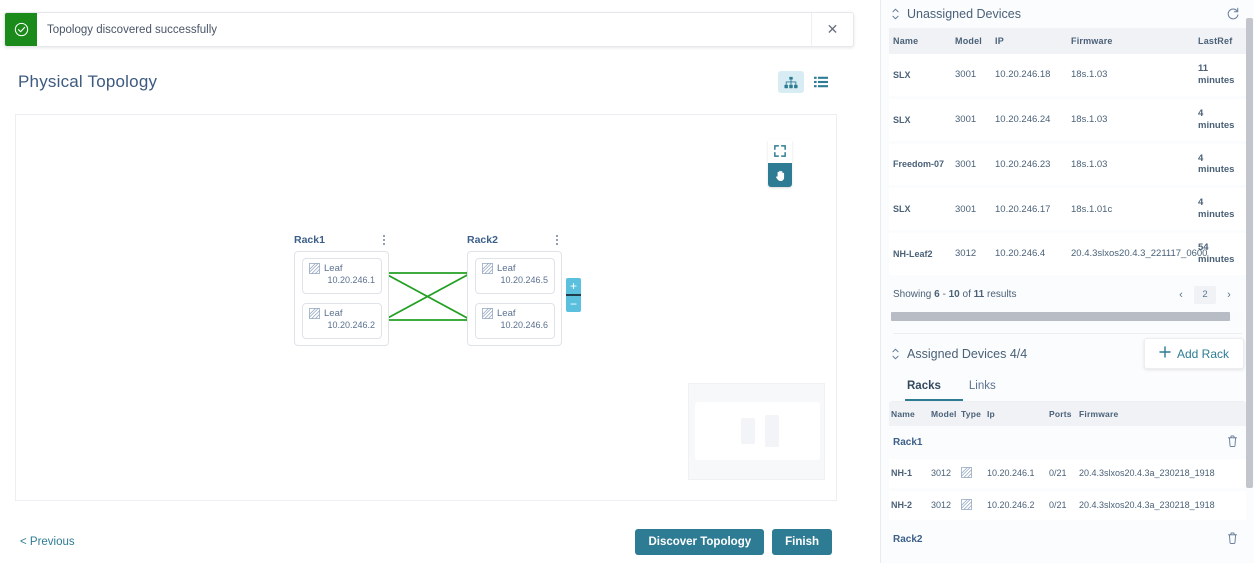 This screenshot has height=563, width=1254. Describe the element at coordinates (573, 304) in the screenshot. I see `zoom-out-button: −` at that location.